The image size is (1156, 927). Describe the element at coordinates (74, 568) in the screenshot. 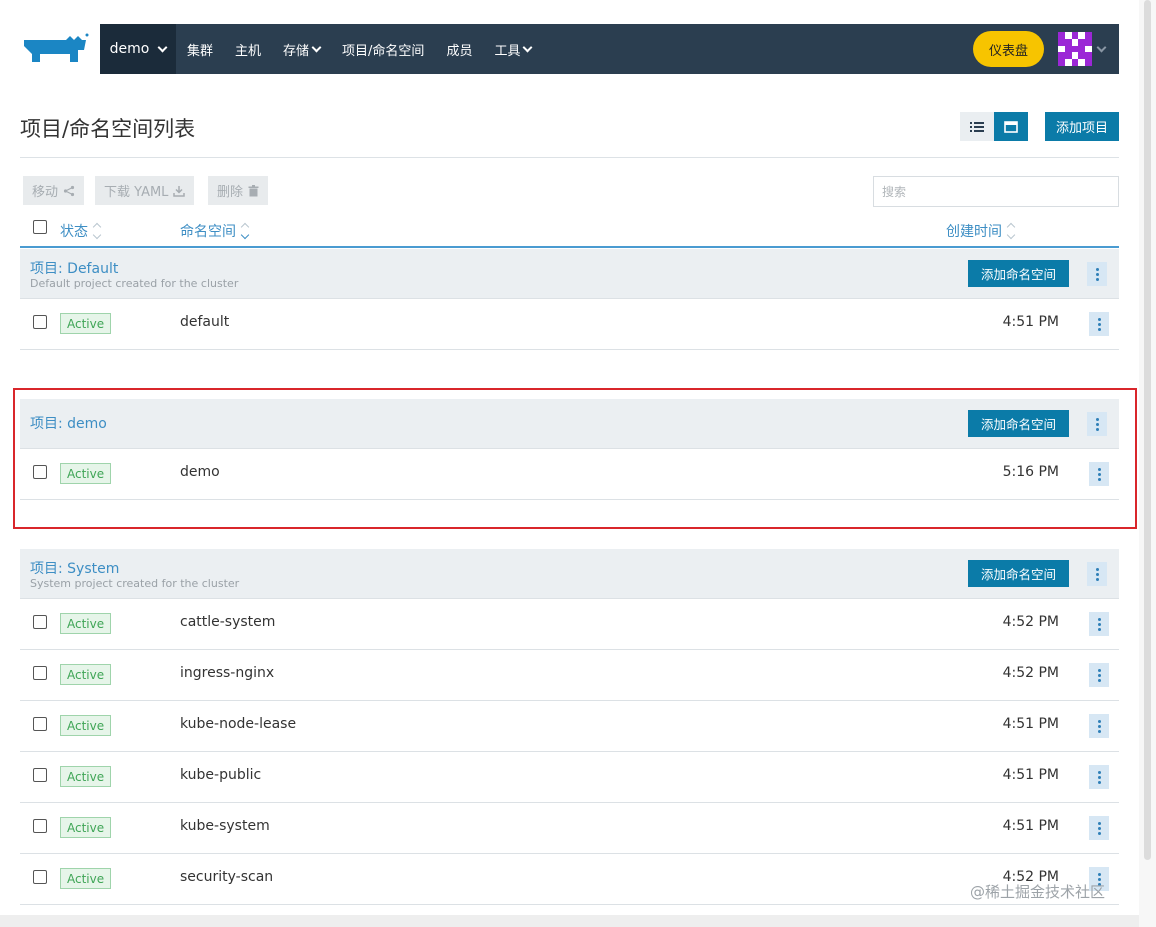

I see `project-title: 项目: System` at that location.